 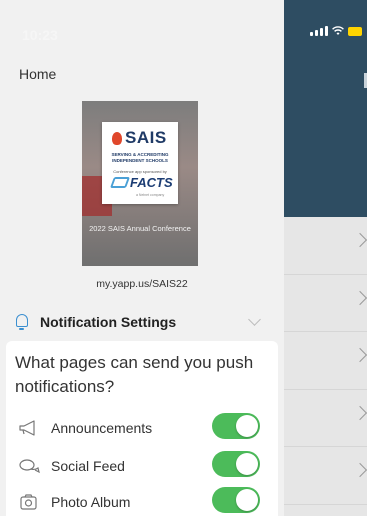 I want to click on notification-settings-title: Notification Settings, so click(x=108, y=322).